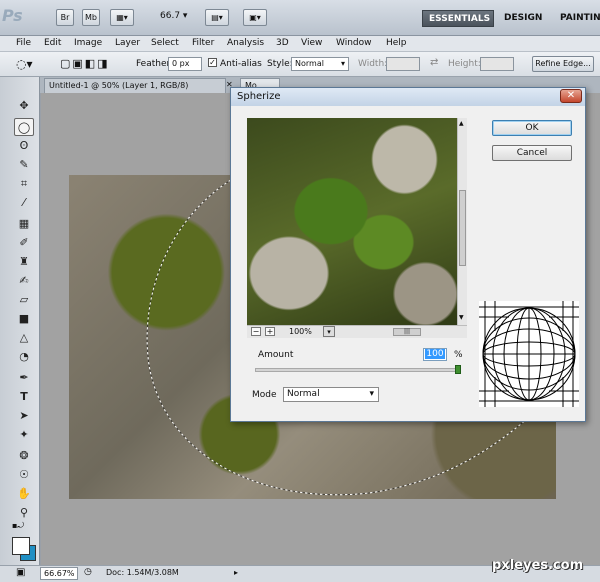 Image resolution: width=600 pixels, height=582 pixels. What do you see at coordinates (24, 319) in the screenshot?
I see `gradient-tool-icon: ■` at bounding box center [24, 319].